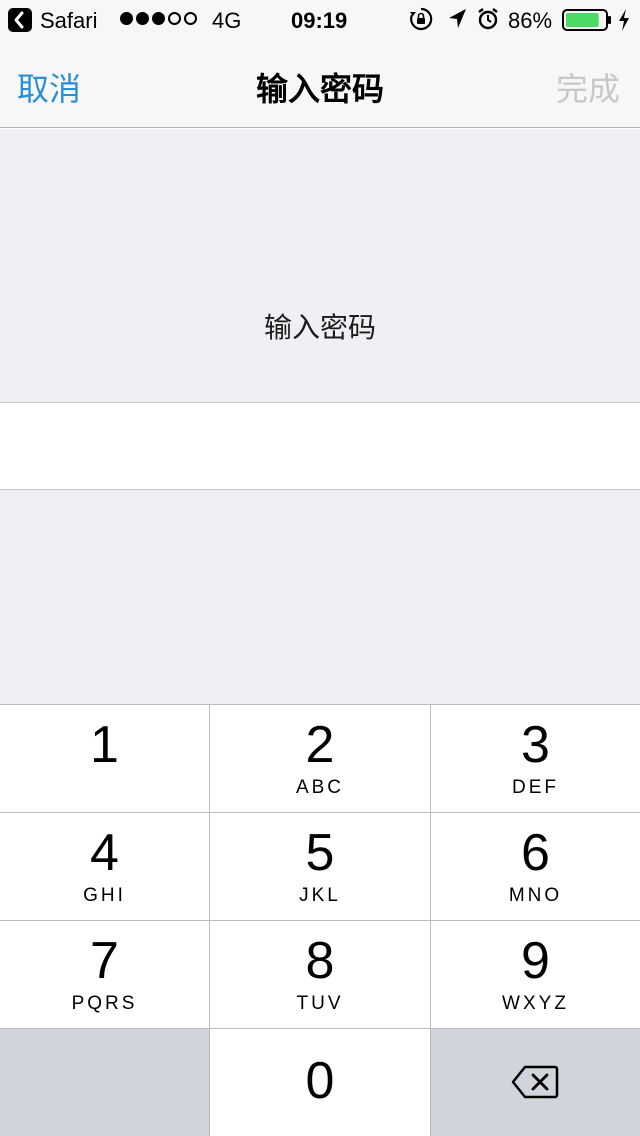  Describe the element at coordinates (319, 89) in the screenshot. I see `page-title: 输入密码` at that location.